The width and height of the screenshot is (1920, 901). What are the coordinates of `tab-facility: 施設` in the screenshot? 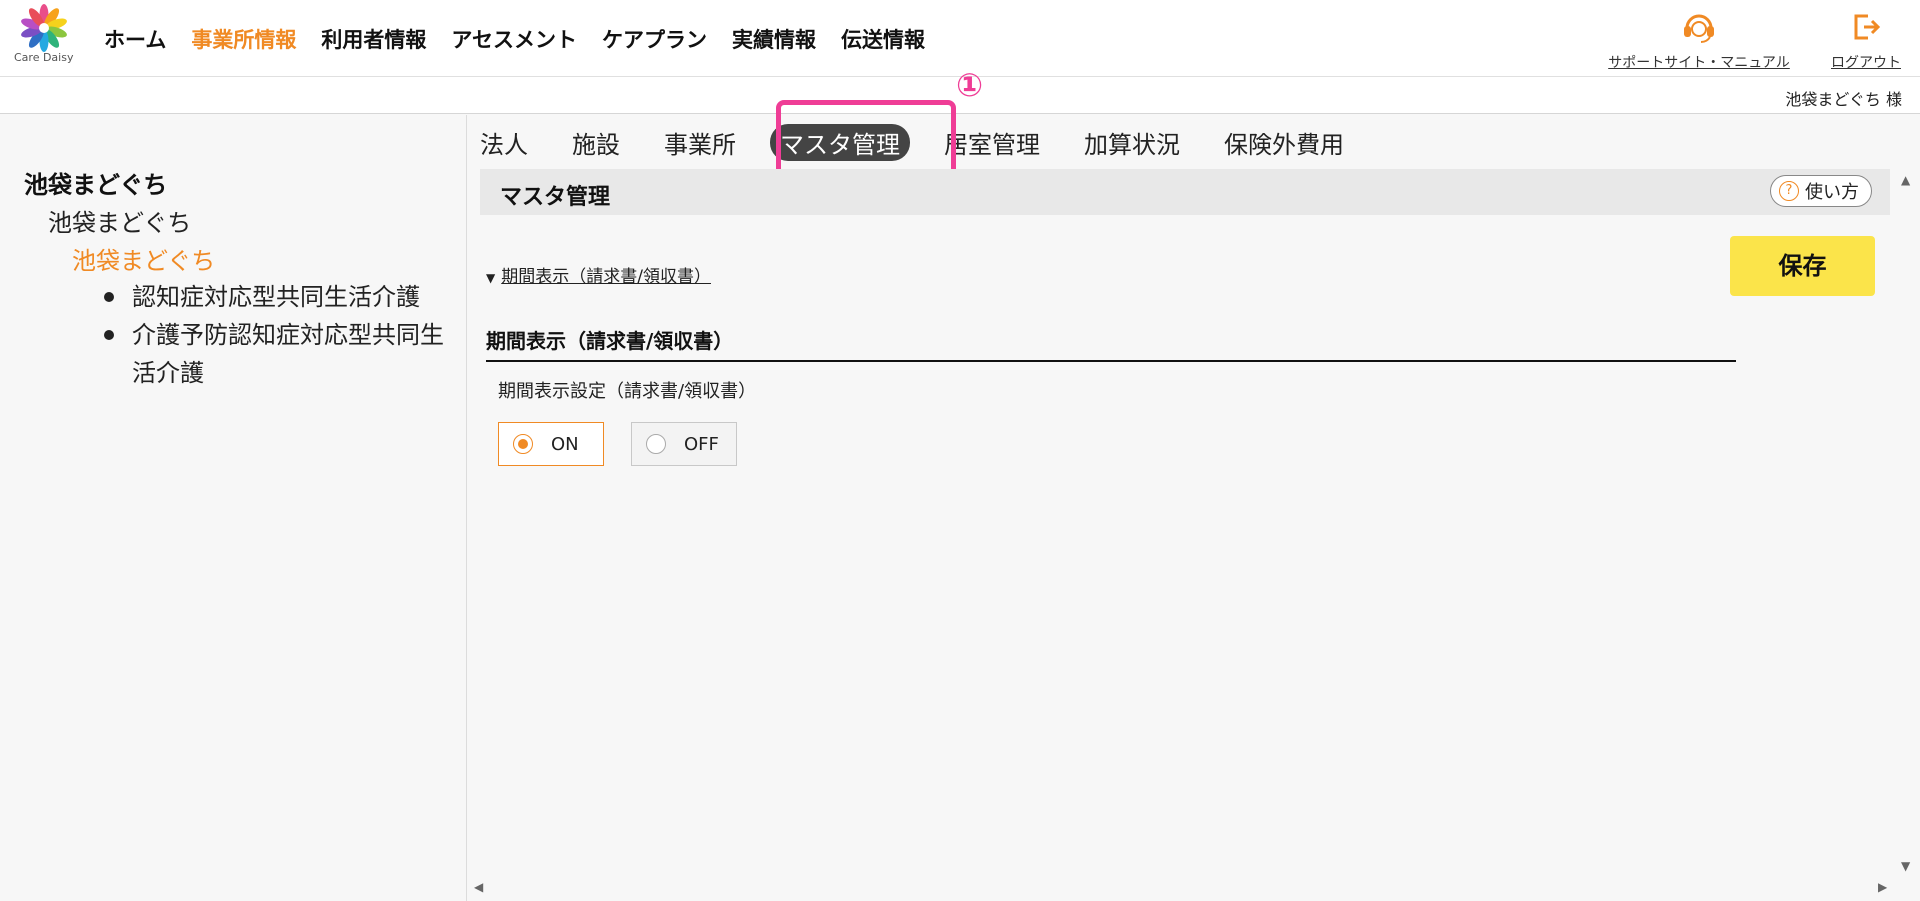 It's located at (596, 142).